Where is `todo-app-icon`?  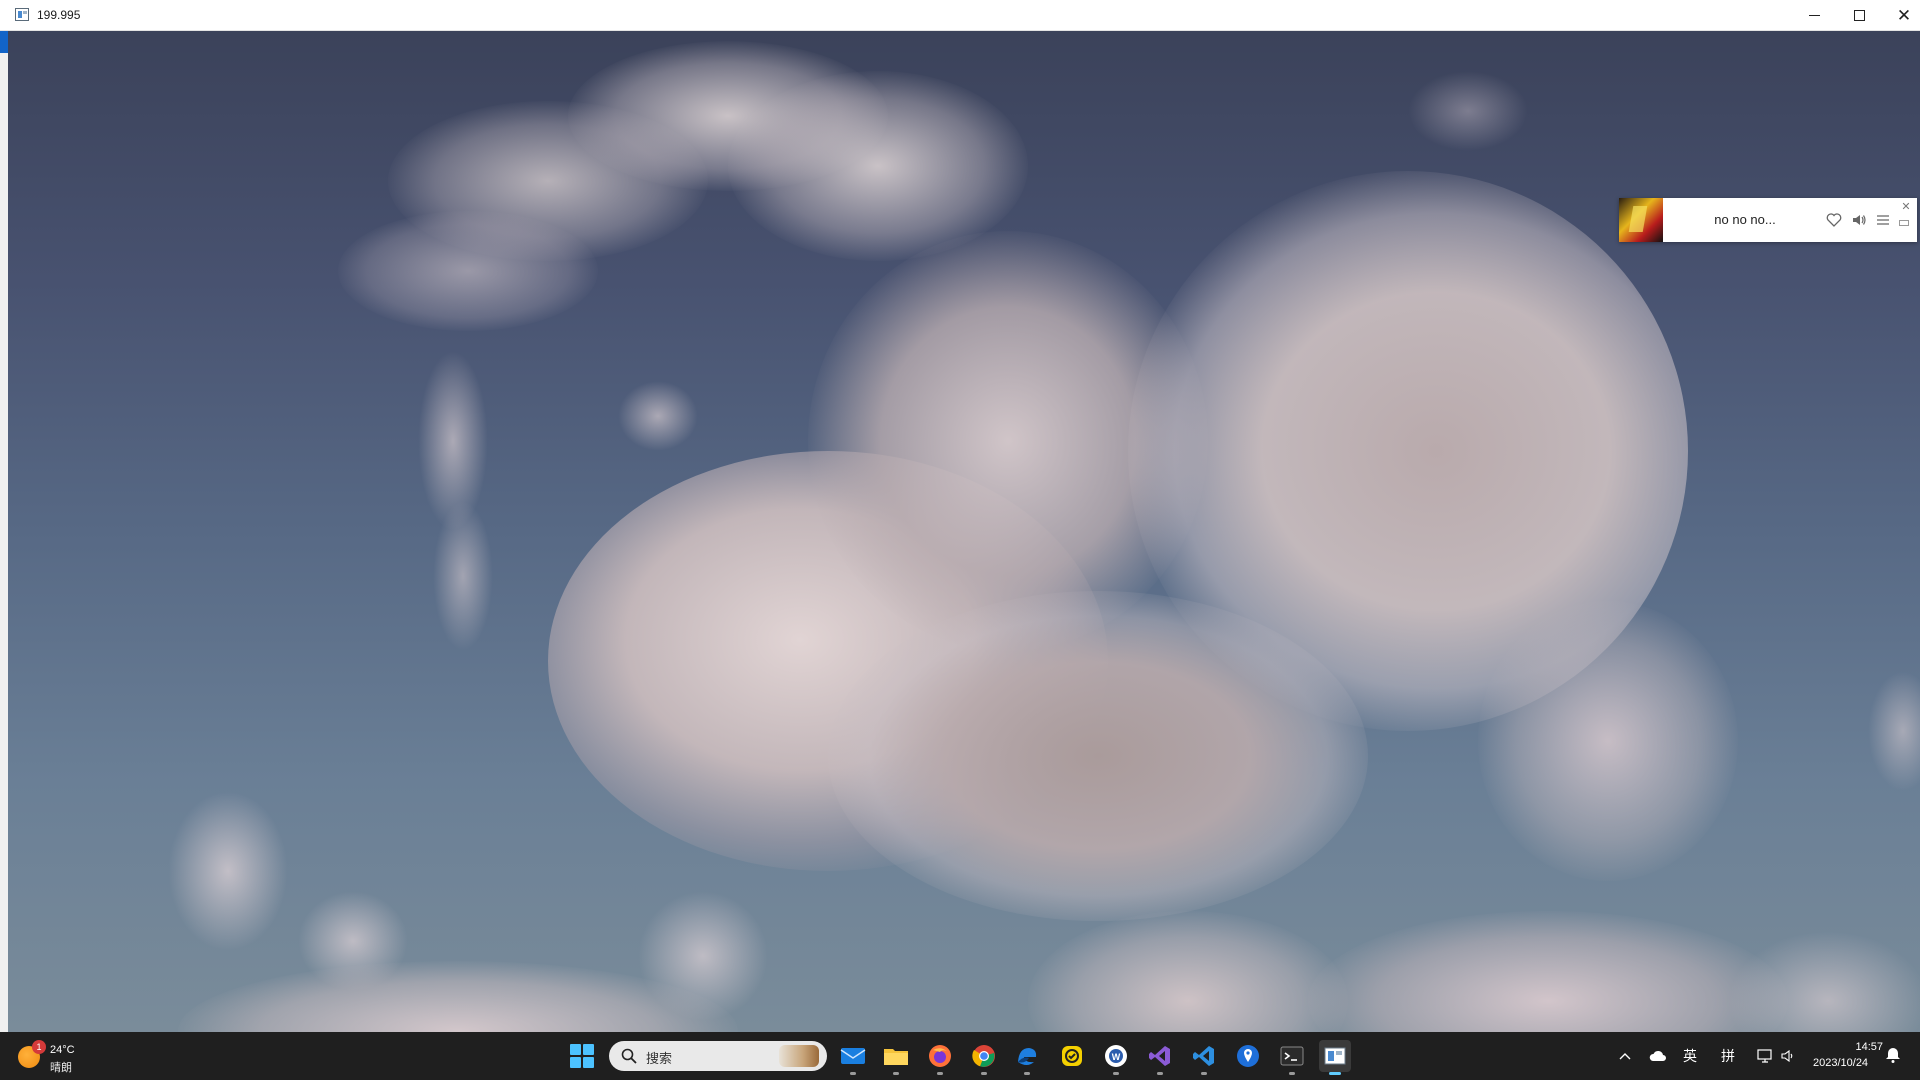
todo-app-icon is located at coordinates (1072, 1056).